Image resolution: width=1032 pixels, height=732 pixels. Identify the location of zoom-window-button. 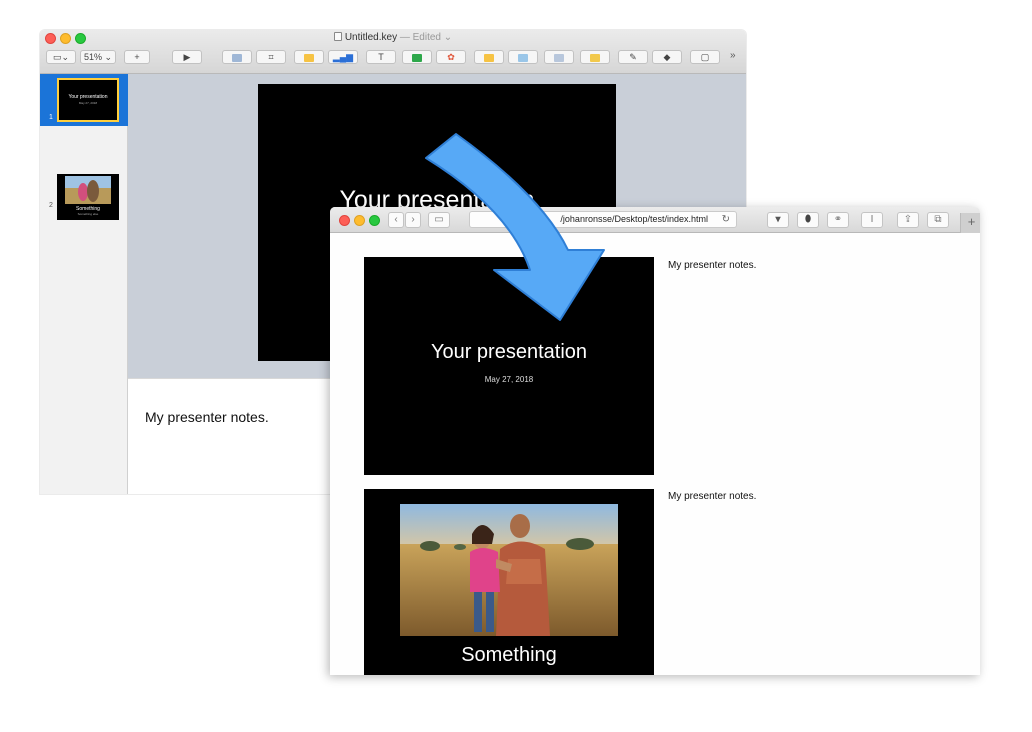
(374, 220).